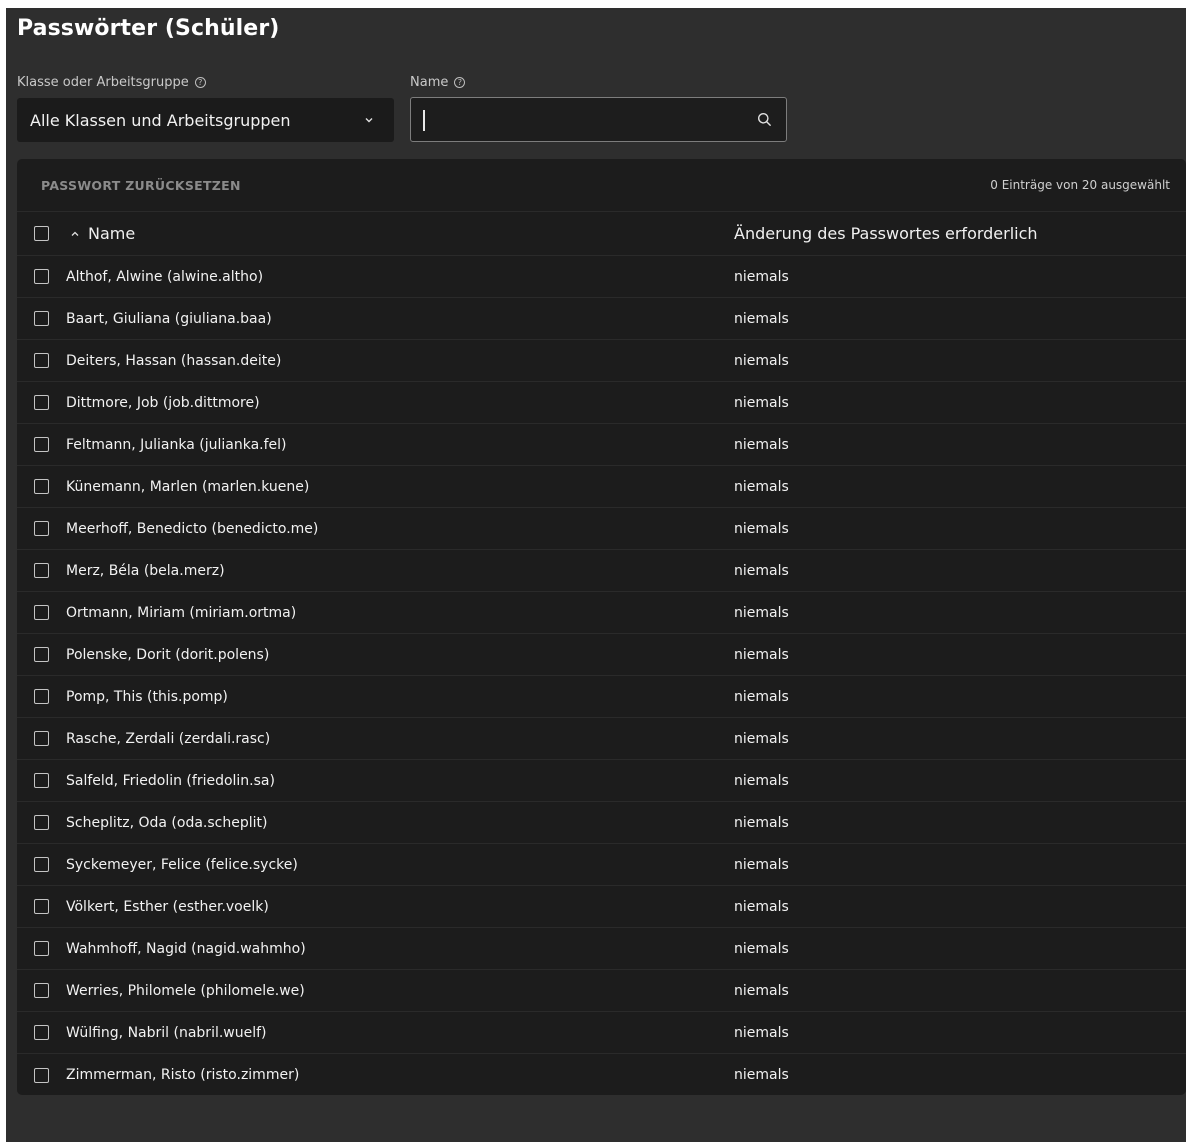  I want to click on student-name: Wülfing, Nabril (nabril.wuelf), so click(166, 1032).